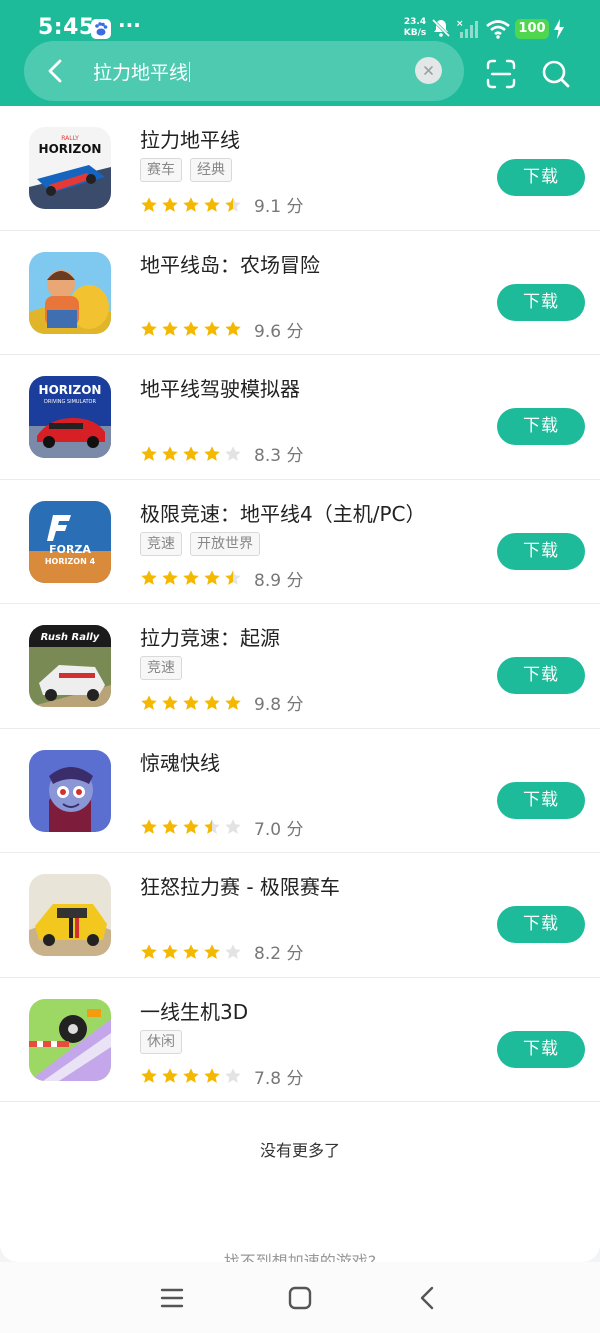 The height and width of the screenshot is (1333, 600). I want to click on tire-road-icon, so click(70, 1039).